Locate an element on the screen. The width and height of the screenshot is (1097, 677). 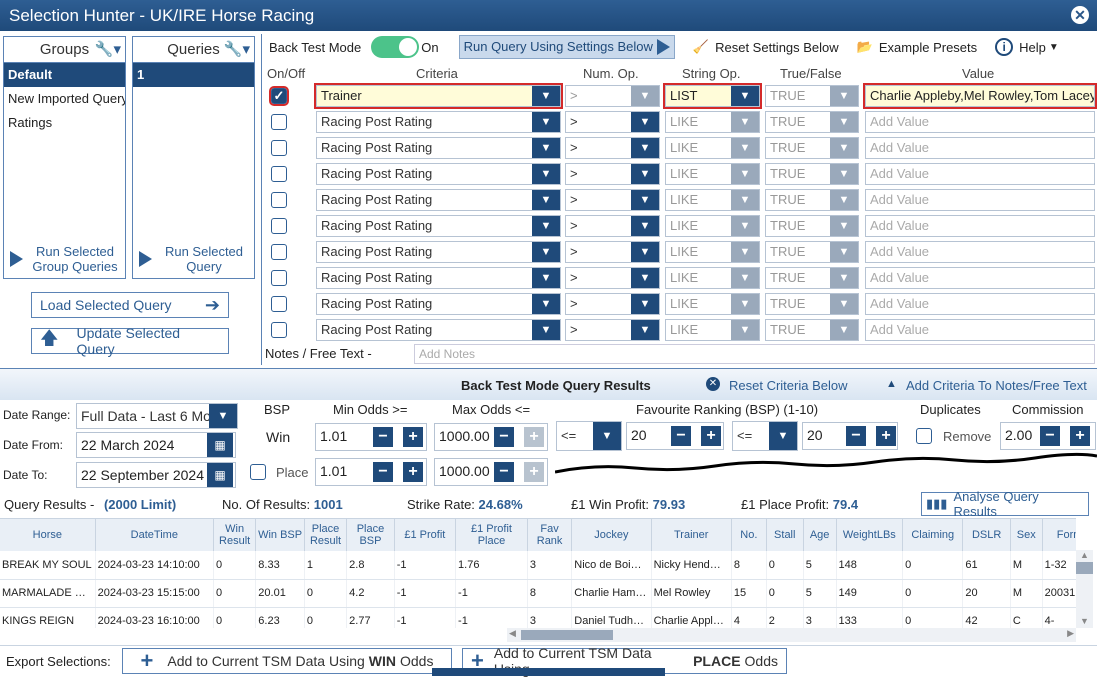
place-checkbox is located at coordinates (258, 472).